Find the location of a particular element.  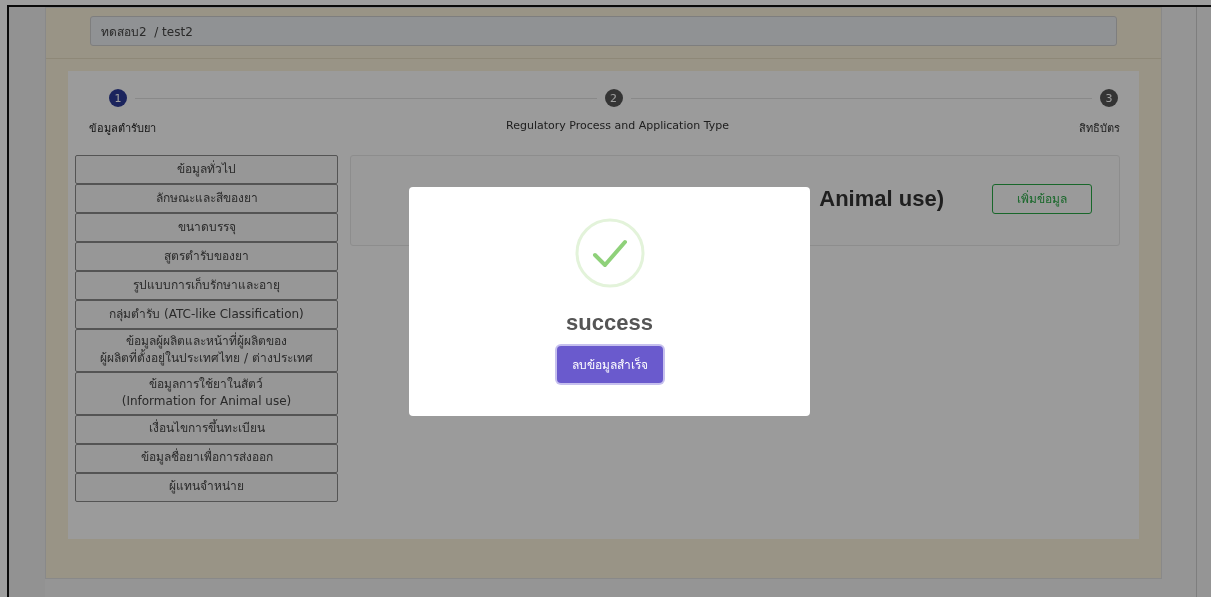

sidebar-item: ผู้แทนจำหน่าย is located at coordinates (206, 487).